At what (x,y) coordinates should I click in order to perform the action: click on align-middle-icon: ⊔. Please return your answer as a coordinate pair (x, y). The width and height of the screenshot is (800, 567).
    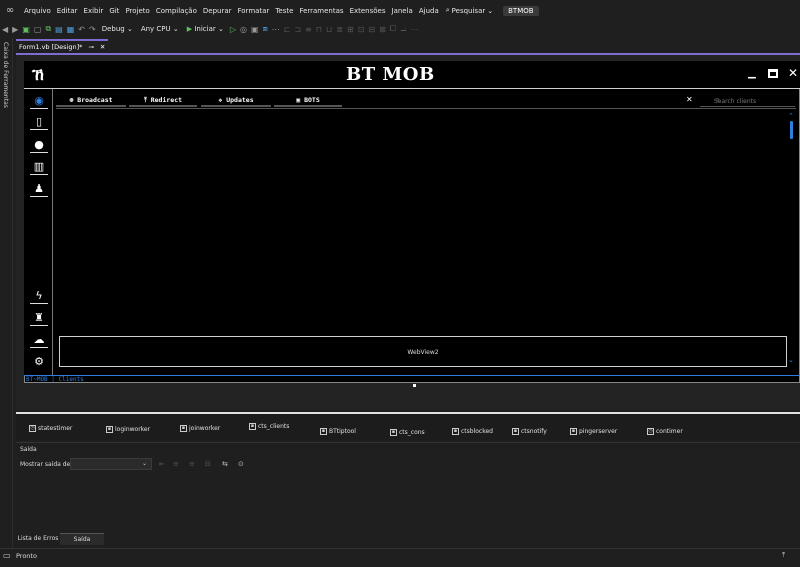
    Looking at the image, I should click on (329, 29).